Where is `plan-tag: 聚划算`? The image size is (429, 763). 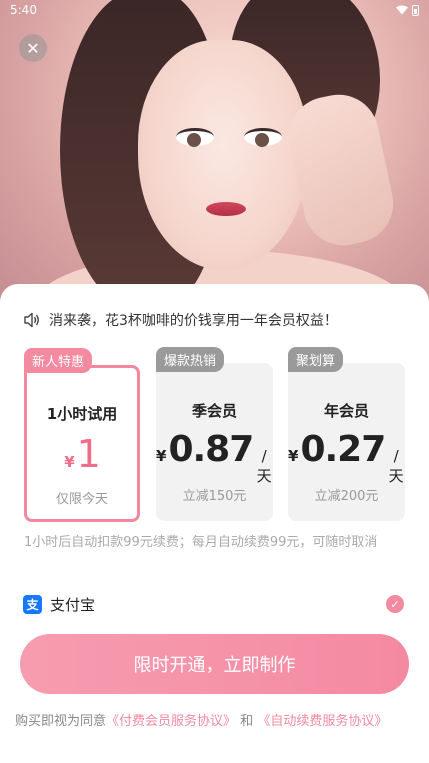
plan-tag: 聚划算 is located at coordinates (316, 359).